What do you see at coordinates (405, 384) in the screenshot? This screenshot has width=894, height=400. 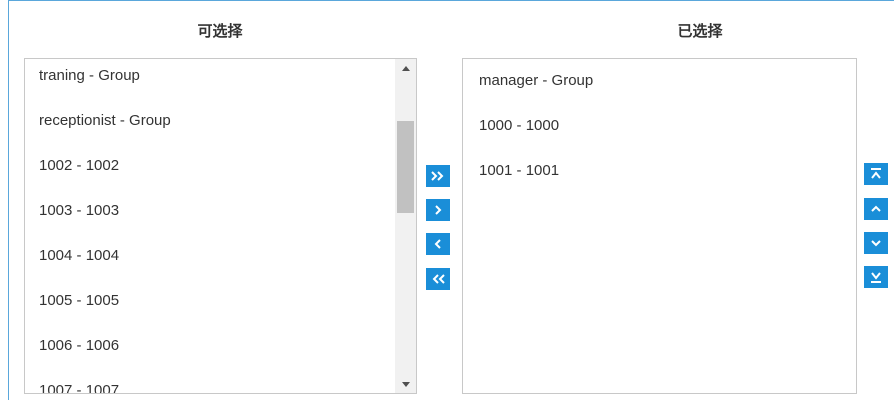 I see `scroll-down-arrow-icon` at bounding box center [405, 384].